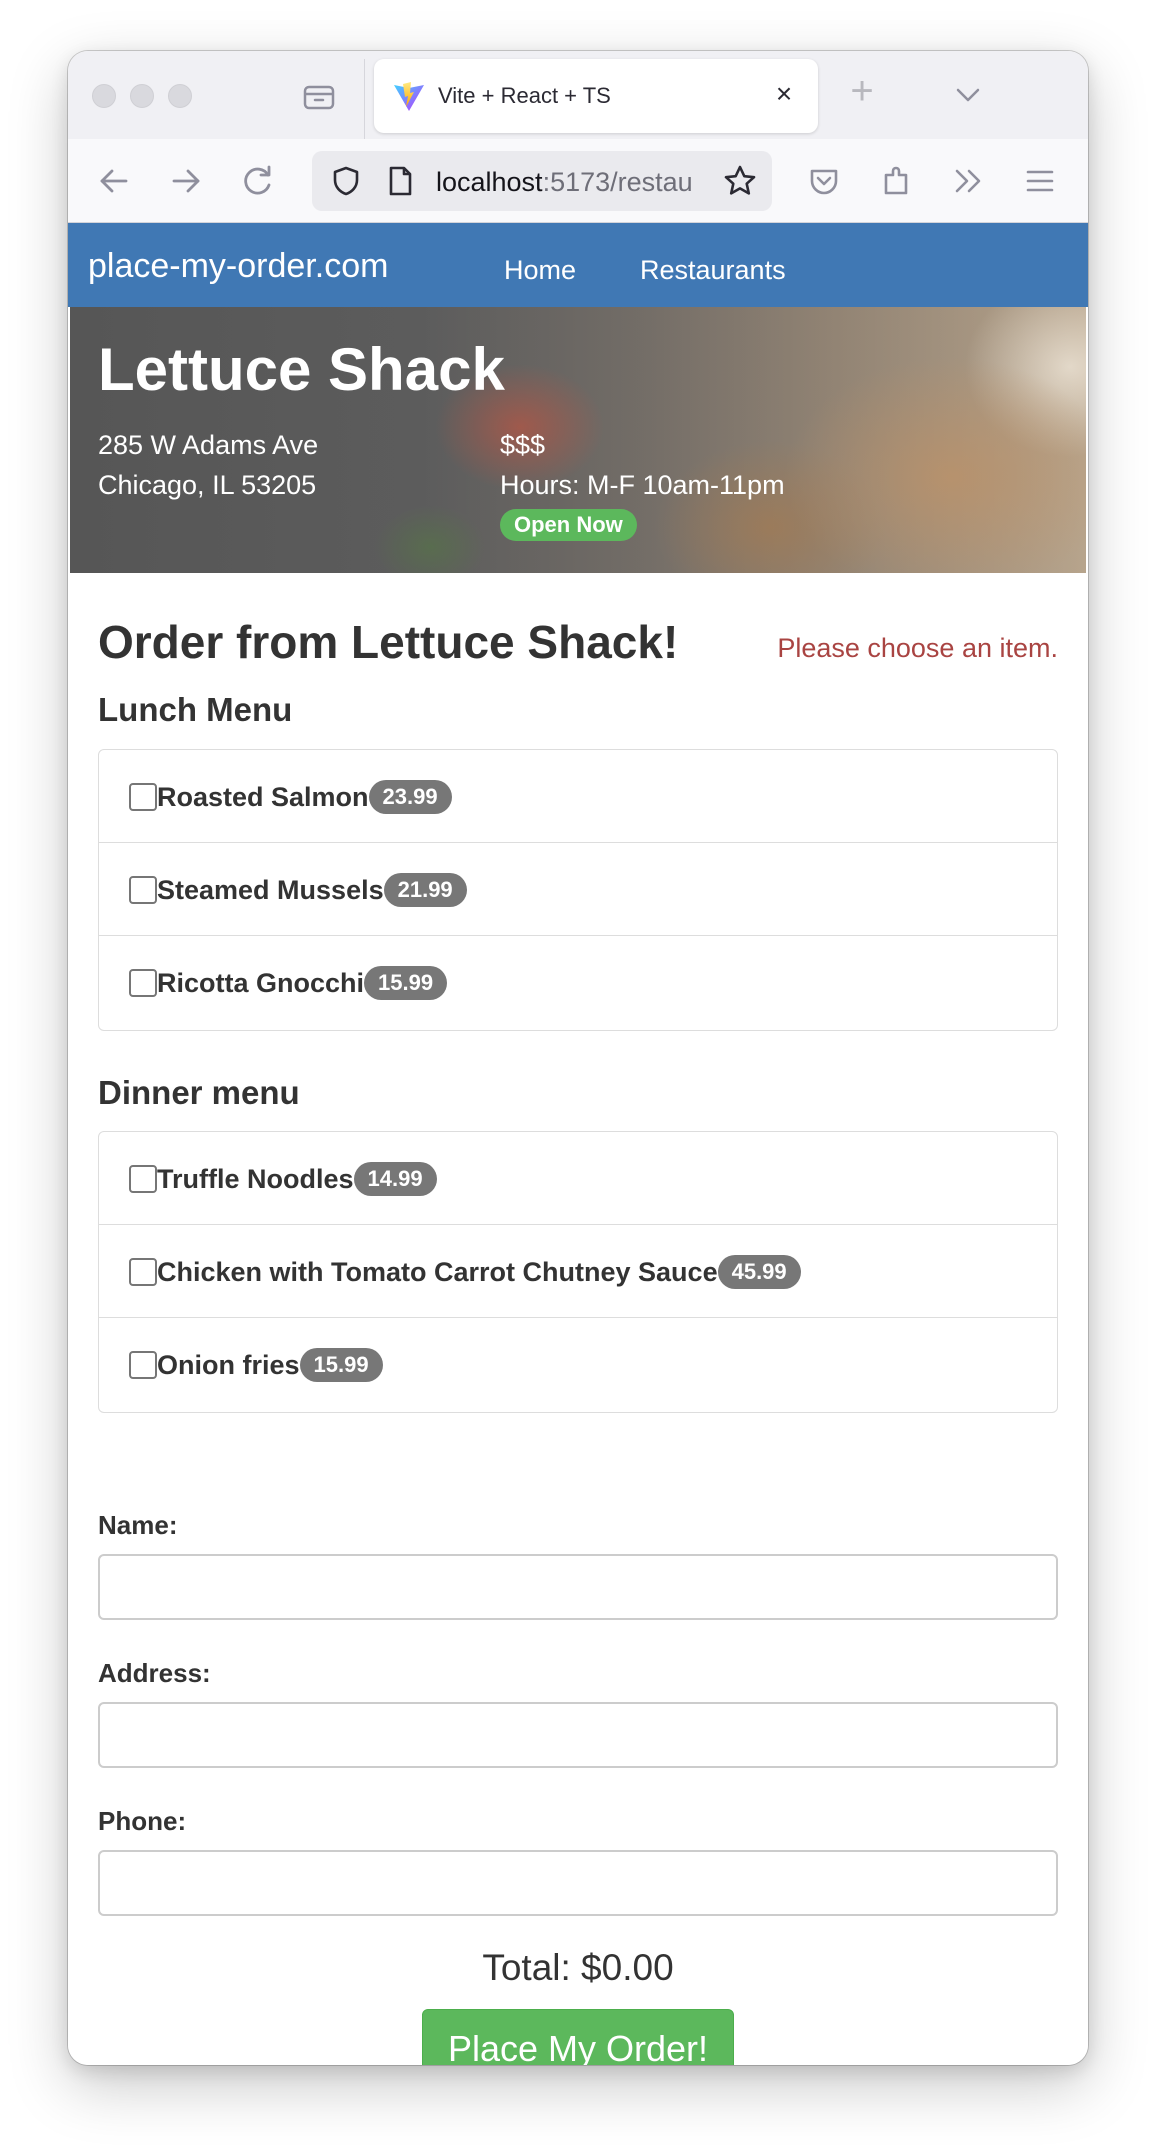  I want to click on menu-item-label: Truffle Noodles 14.99, so click(283, 1179).